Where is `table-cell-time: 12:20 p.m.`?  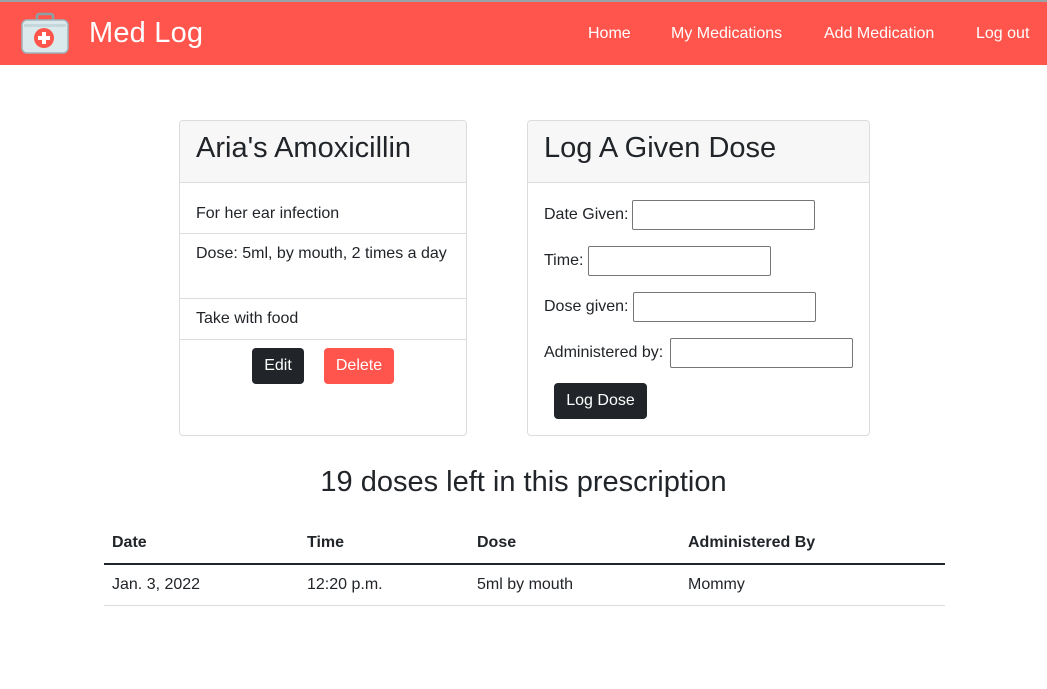 table-cell-time: 12:20 p.m. is located at coordinates (345, 584).